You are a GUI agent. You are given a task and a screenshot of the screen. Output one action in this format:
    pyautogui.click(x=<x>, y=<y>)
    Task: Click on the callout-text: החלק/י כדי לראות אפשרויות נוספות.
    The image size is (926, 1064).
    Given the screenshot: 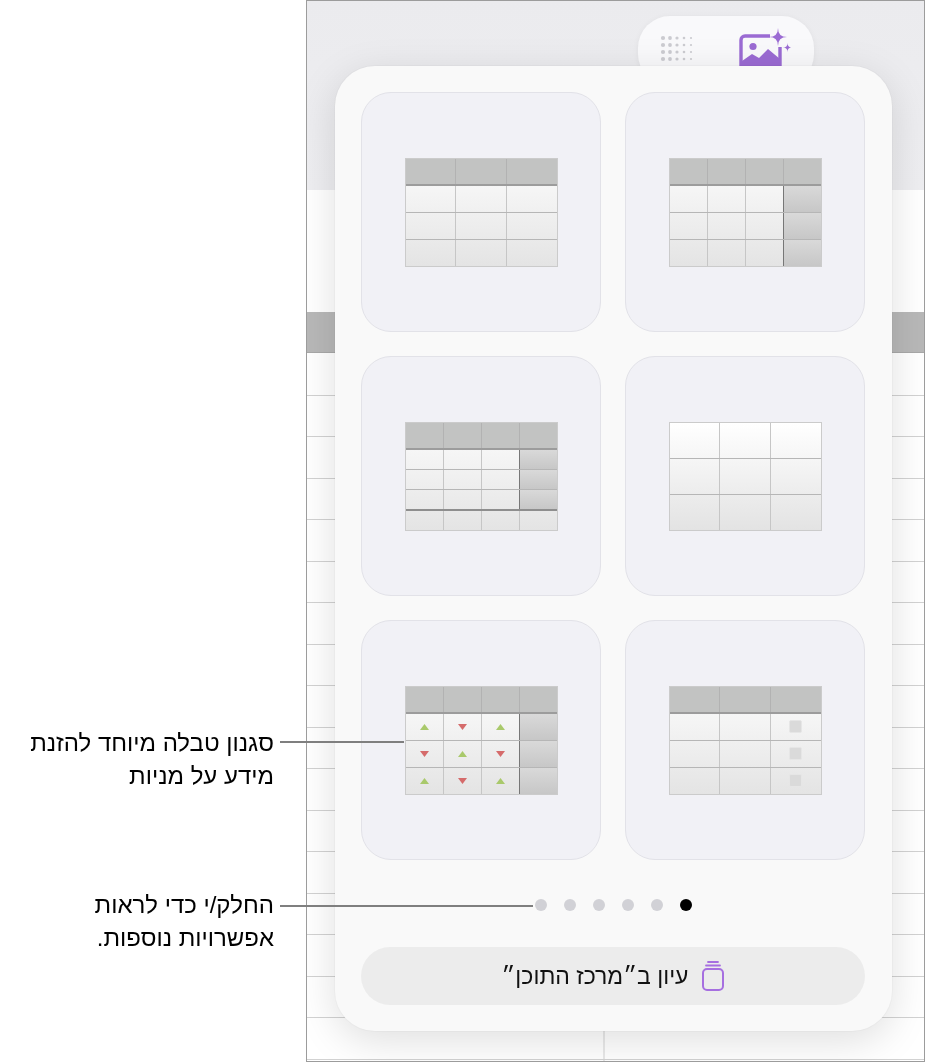 What is the action you would take?
    pyautogui.click(x=183, y=921)
    